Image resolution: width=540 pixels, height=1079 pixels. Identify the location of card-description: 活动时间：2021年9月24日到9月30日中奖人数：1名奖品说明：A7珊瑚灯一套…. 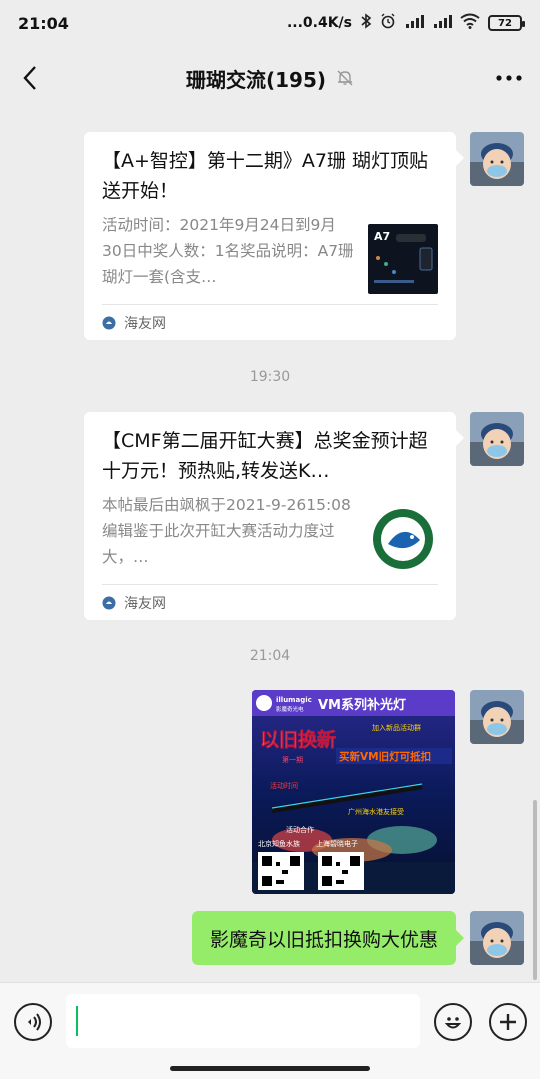
(228, 251).